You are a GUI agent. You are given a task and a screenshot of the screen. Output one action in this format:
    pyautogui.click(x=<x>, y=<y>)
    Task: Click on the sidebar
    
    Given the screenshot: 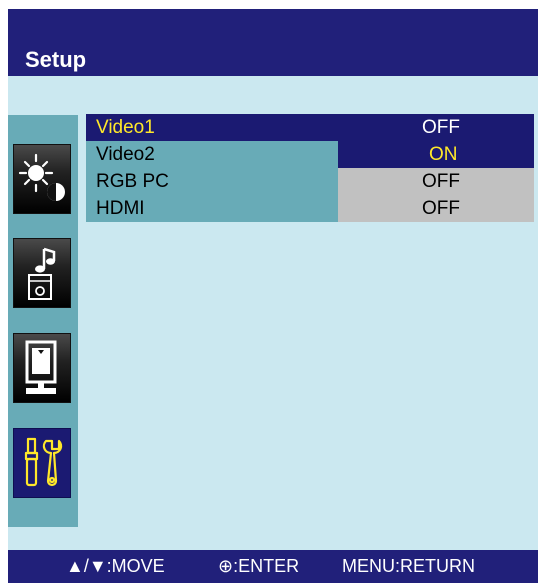 What is the action you would take?
    pyautogui.click(x=43, y=321)
    